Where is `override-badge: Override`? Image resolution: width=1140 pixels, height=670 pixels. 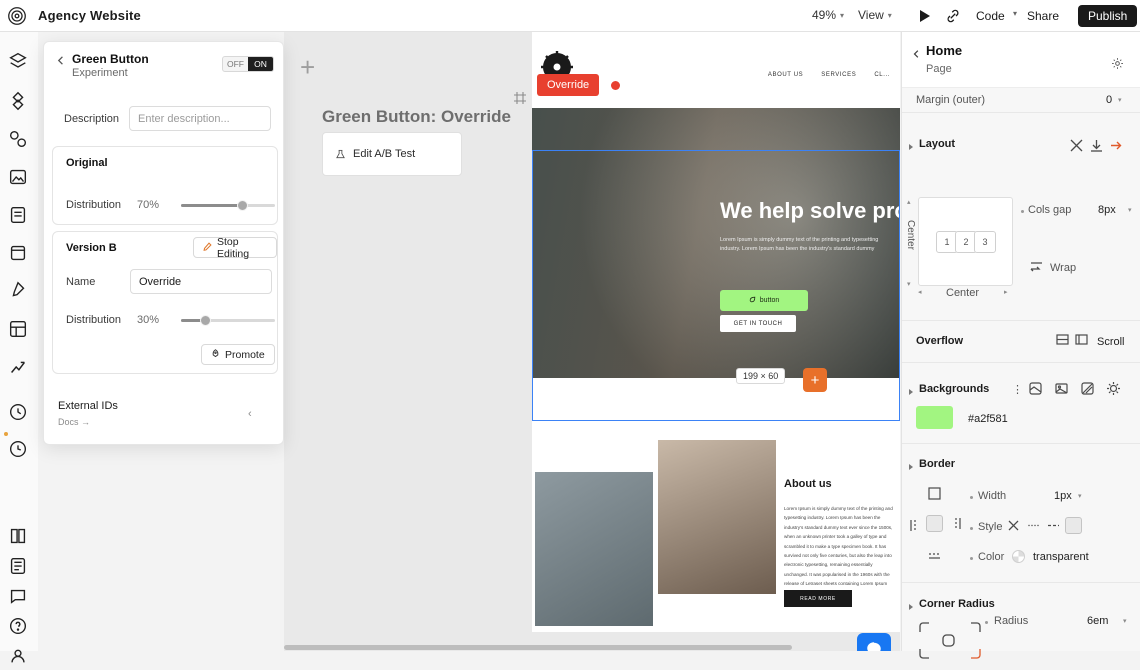 override-badge: Override is located at coordinates (568, 85).